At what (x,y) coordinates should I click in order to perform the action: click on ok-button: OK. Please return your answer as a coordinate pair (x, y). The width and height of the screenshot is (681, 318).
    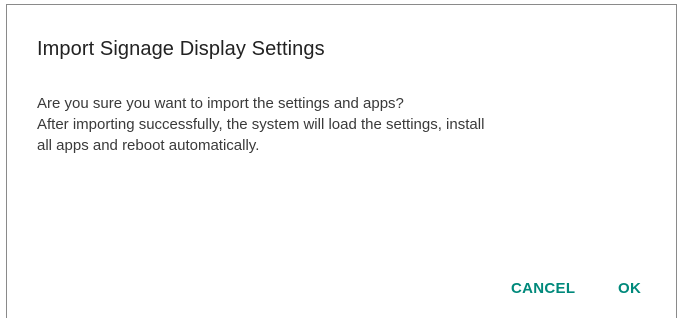
    Looking at the image, I should click on (629, 289).